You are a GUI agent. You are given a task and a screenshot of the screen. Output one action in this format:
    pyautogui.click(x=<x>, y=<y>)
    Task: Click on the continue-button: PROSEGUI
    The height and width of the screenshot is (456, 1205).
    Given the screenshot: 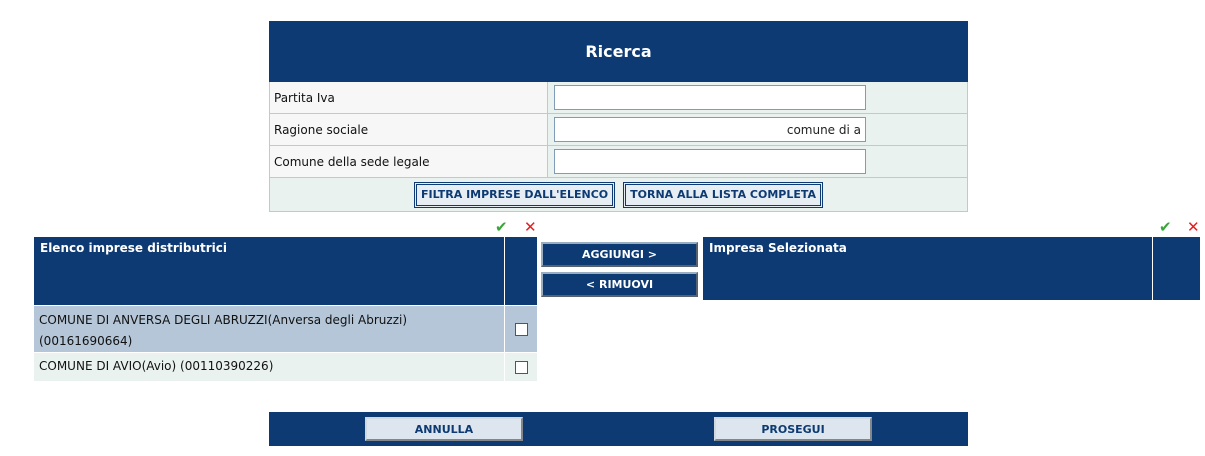 What is the action you would take?
    pyautogui.click(x=793, y=429)
    